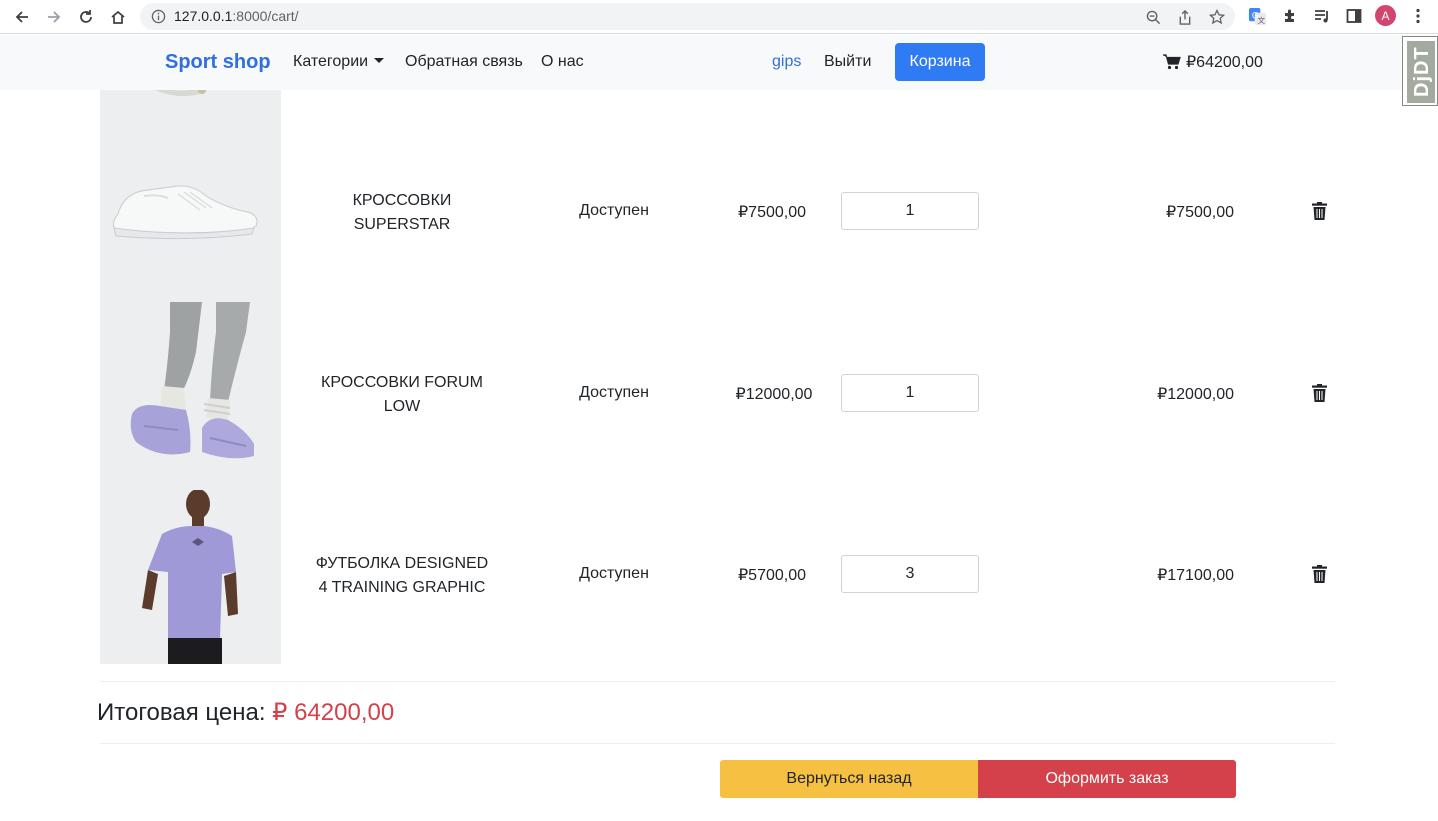 Image resolution: width=1438 pixels, height=821 pixels. What do you see at coordinates (180, 93) in the screenshot?
I see `previous-product-image` at bounding box center [180, 93].